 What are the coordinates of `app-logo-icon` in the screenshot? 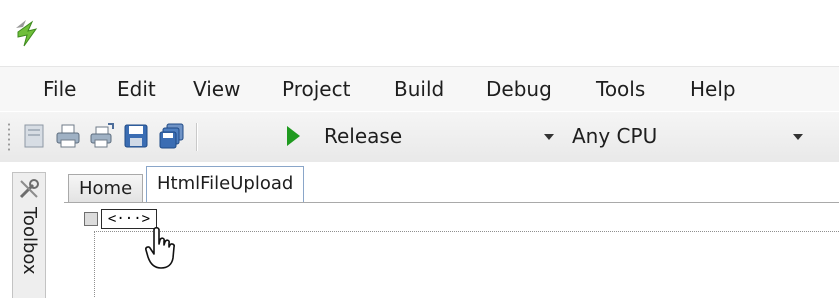 It's located at (27, 33).